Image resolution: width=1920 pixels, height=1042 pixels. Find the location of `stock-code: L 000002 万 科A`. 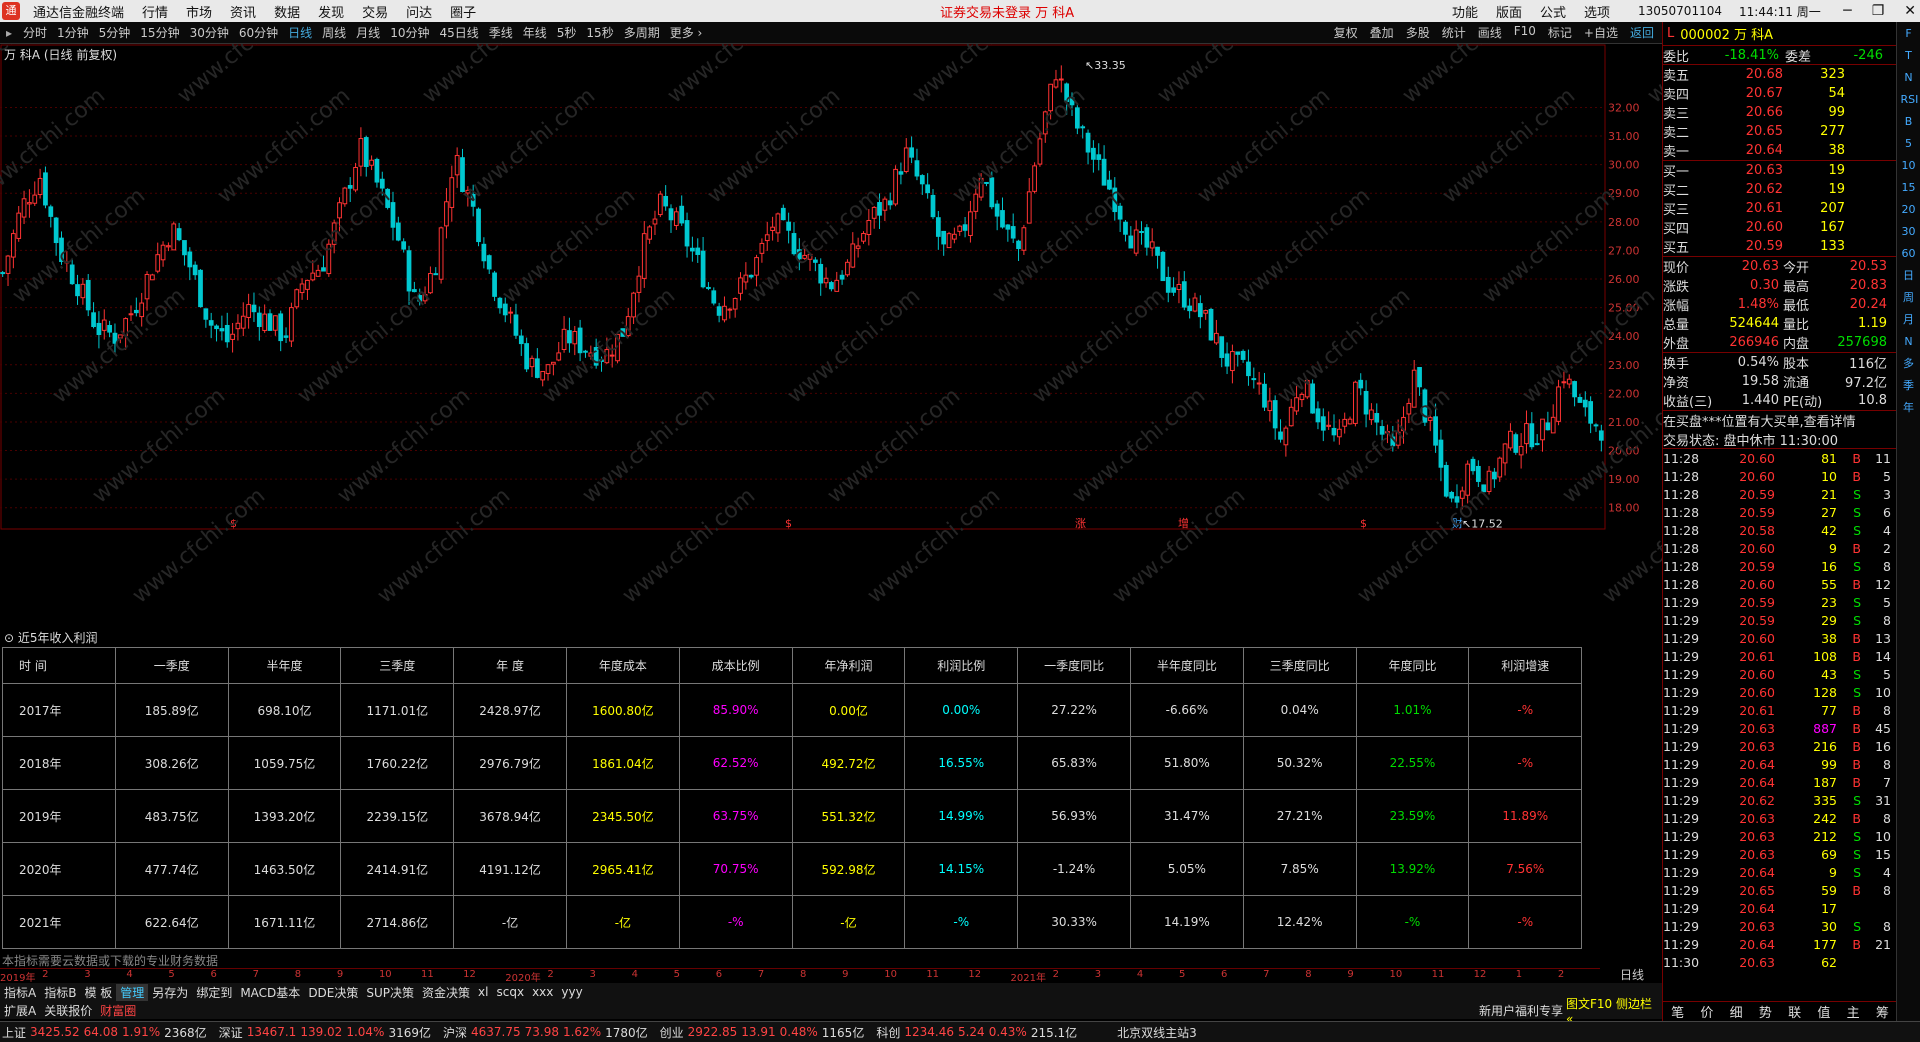

stock-code: L 000002 万 科A is located at coordinates (1779, 34).